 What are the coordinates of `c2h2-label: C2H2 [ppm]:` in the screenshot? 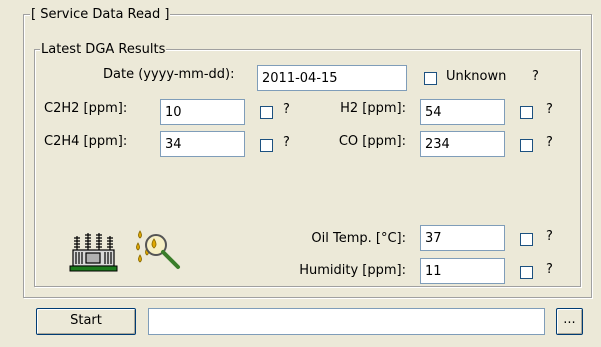 It's located at (86, 108).